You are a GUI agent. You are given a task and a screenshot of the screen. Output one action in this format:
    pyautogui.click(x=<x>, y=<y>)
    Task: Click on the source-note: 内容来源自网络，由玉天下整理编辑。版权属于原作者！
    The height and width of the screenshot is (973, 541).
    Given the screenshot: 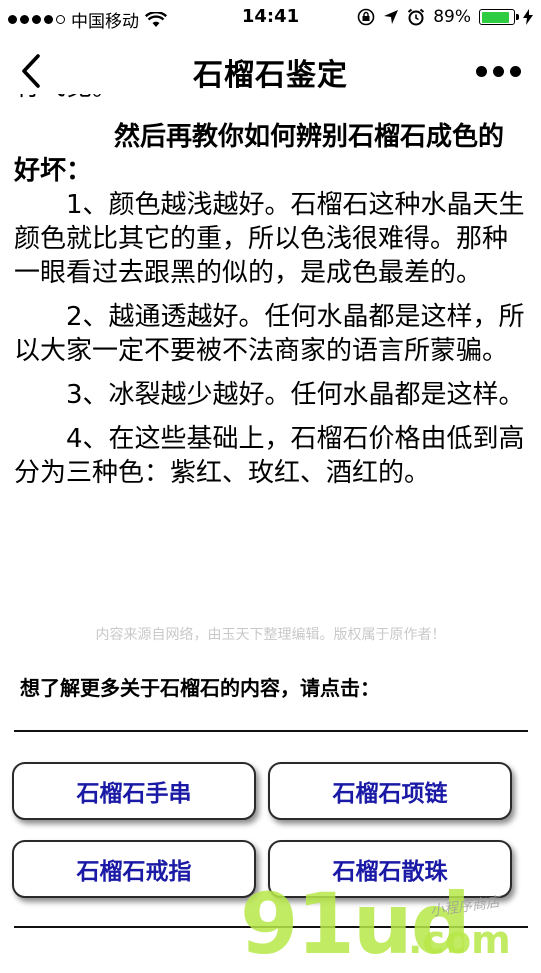 What is the action you would take?
    pyautogui.click(x=270, y=635)
    